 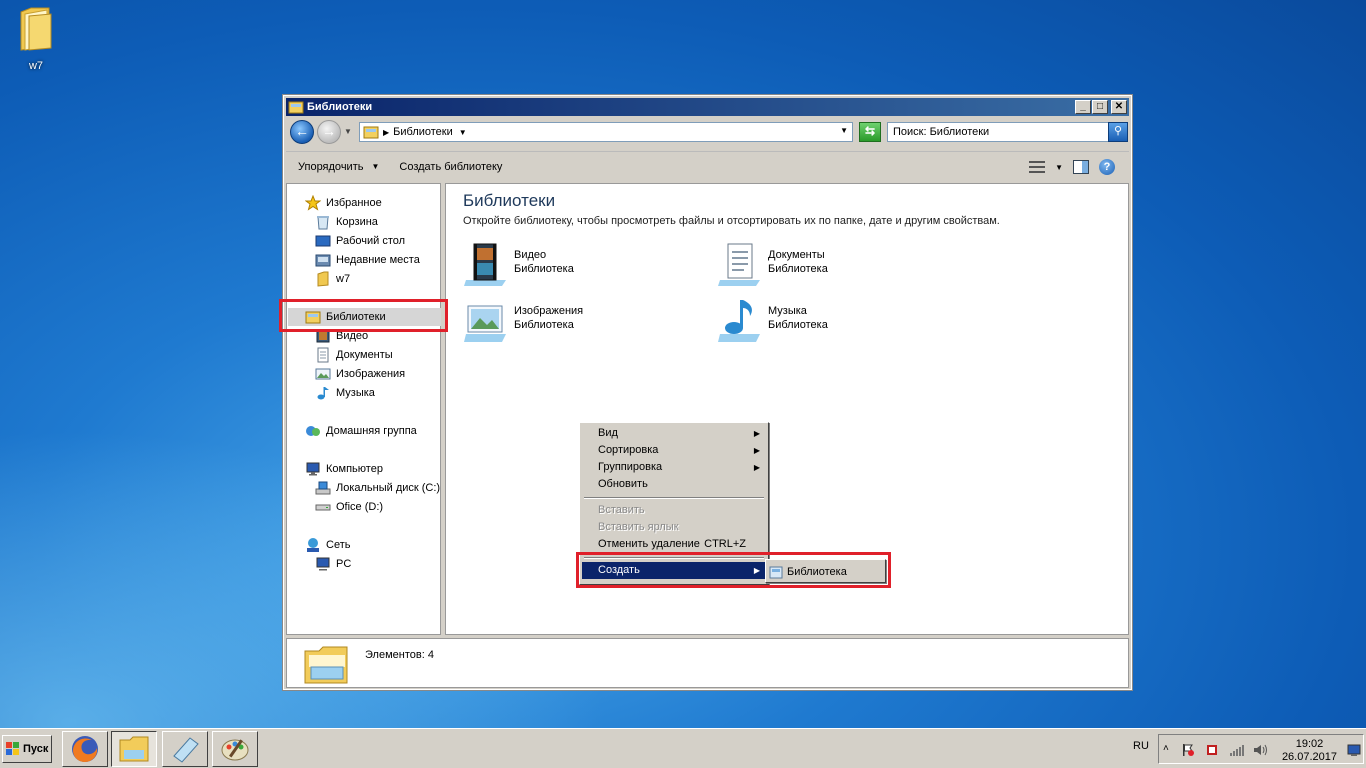 I want to click on nav-favorites: Избранное, so click(x=343, y=203).